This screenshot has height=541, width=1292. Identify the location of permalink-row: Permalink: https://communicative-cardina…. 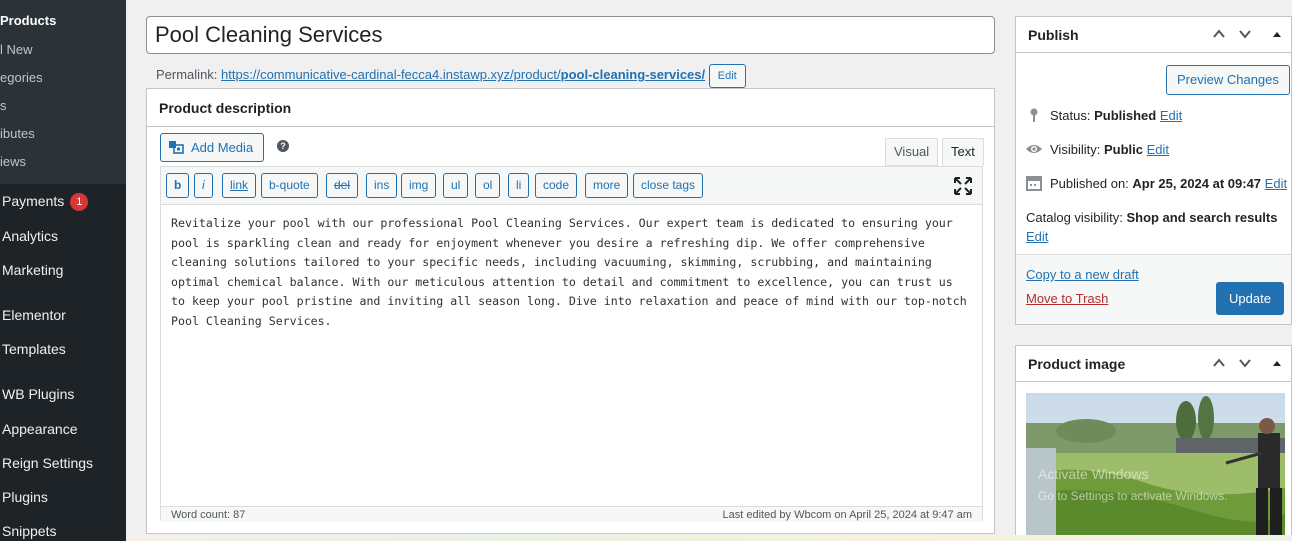
(451, 75).